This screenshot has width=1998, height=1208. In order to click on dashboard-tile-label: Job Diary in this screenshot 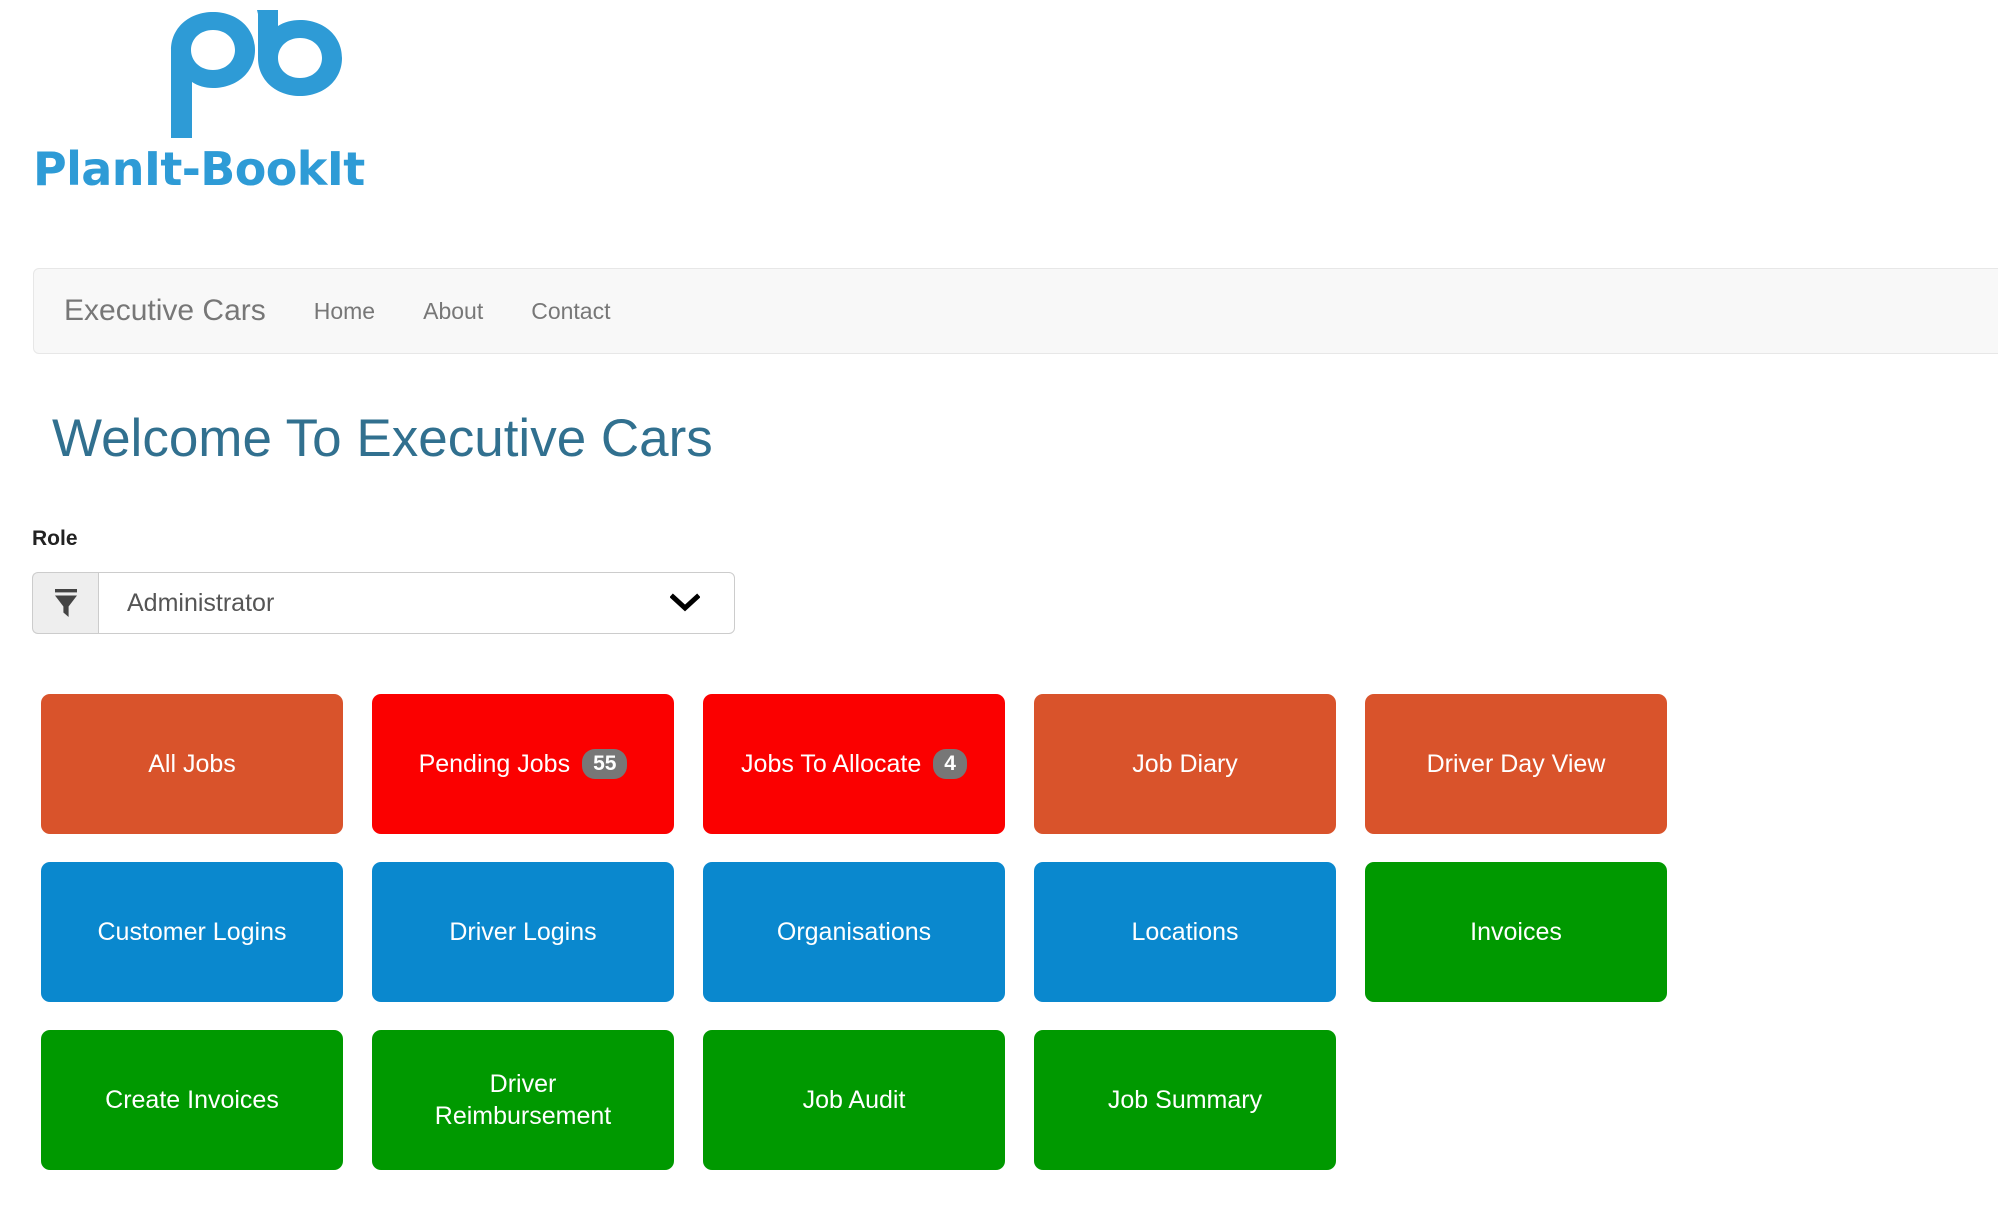, I will do `click(1185, 764)`.